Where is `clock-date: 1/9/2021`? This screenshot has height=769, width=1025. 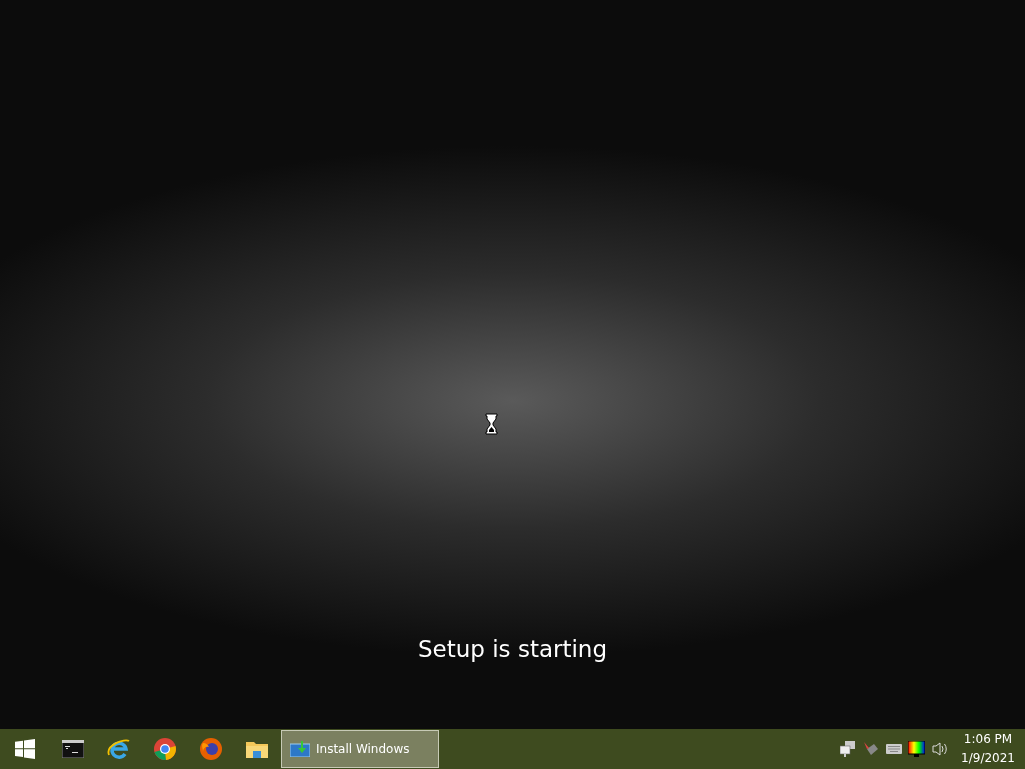
clock-date: 1/9/2021 is located at coordinates (988, 758).